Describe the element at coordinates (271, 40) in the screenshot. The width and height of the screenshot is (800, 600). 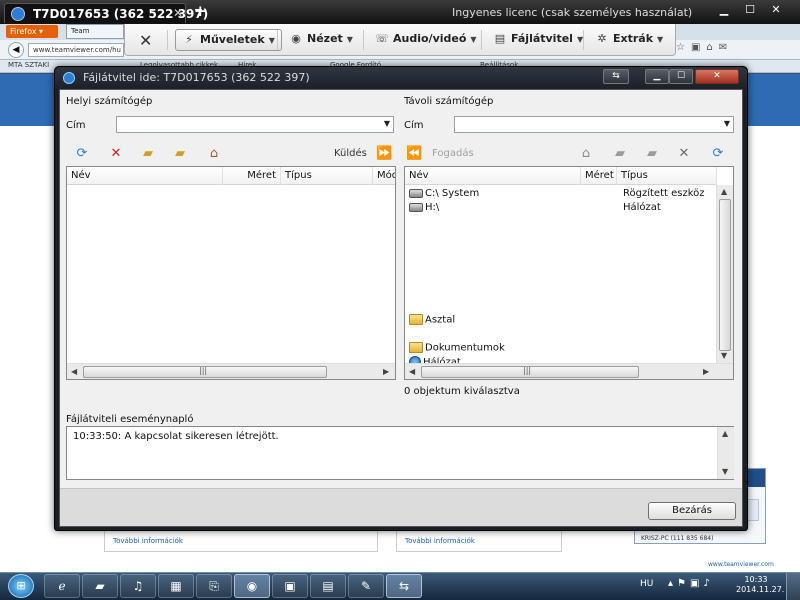
I see `chevron-down-icon: ▼` at that location.